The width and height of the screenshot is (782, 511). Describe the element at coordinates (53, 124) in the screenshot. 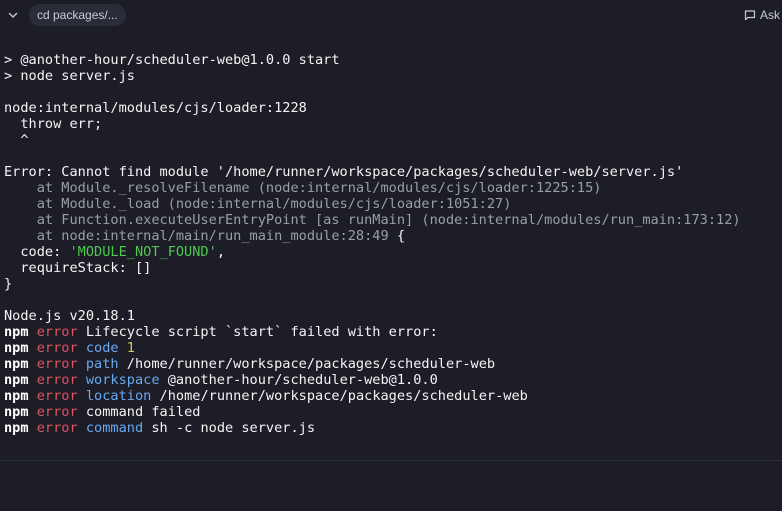

I see `throw-line: throw err;` at that location.